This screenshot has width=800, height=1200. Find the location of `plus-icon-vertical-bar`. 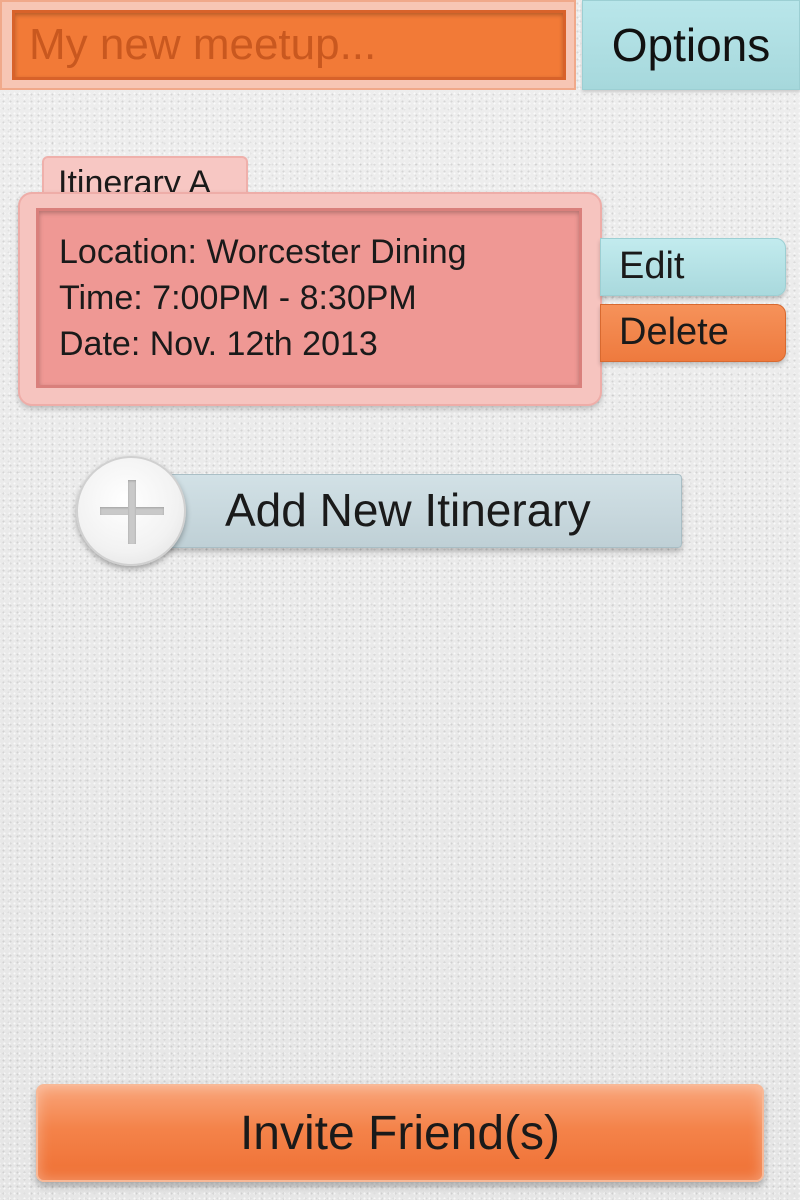

plus-icon-vertical-bar is located at coordinates (132, 512).